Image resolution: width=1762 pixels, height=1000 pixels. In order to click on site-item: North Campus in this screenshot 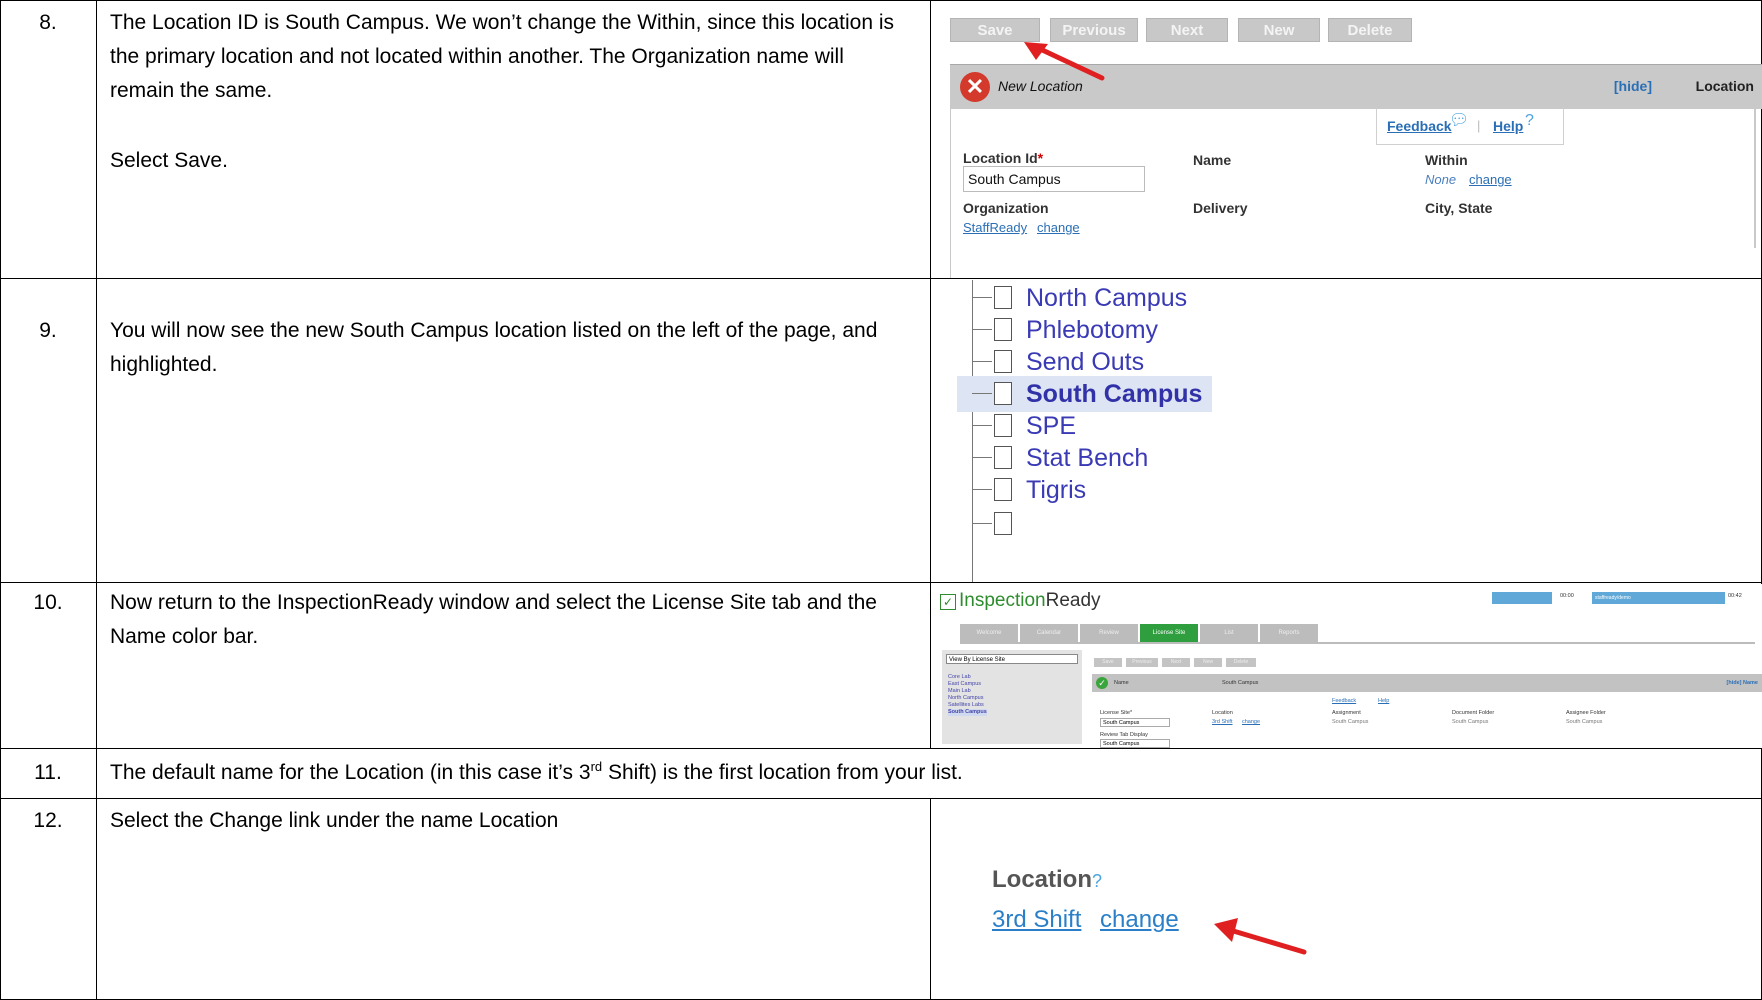, I will do `click(967, 698)`.